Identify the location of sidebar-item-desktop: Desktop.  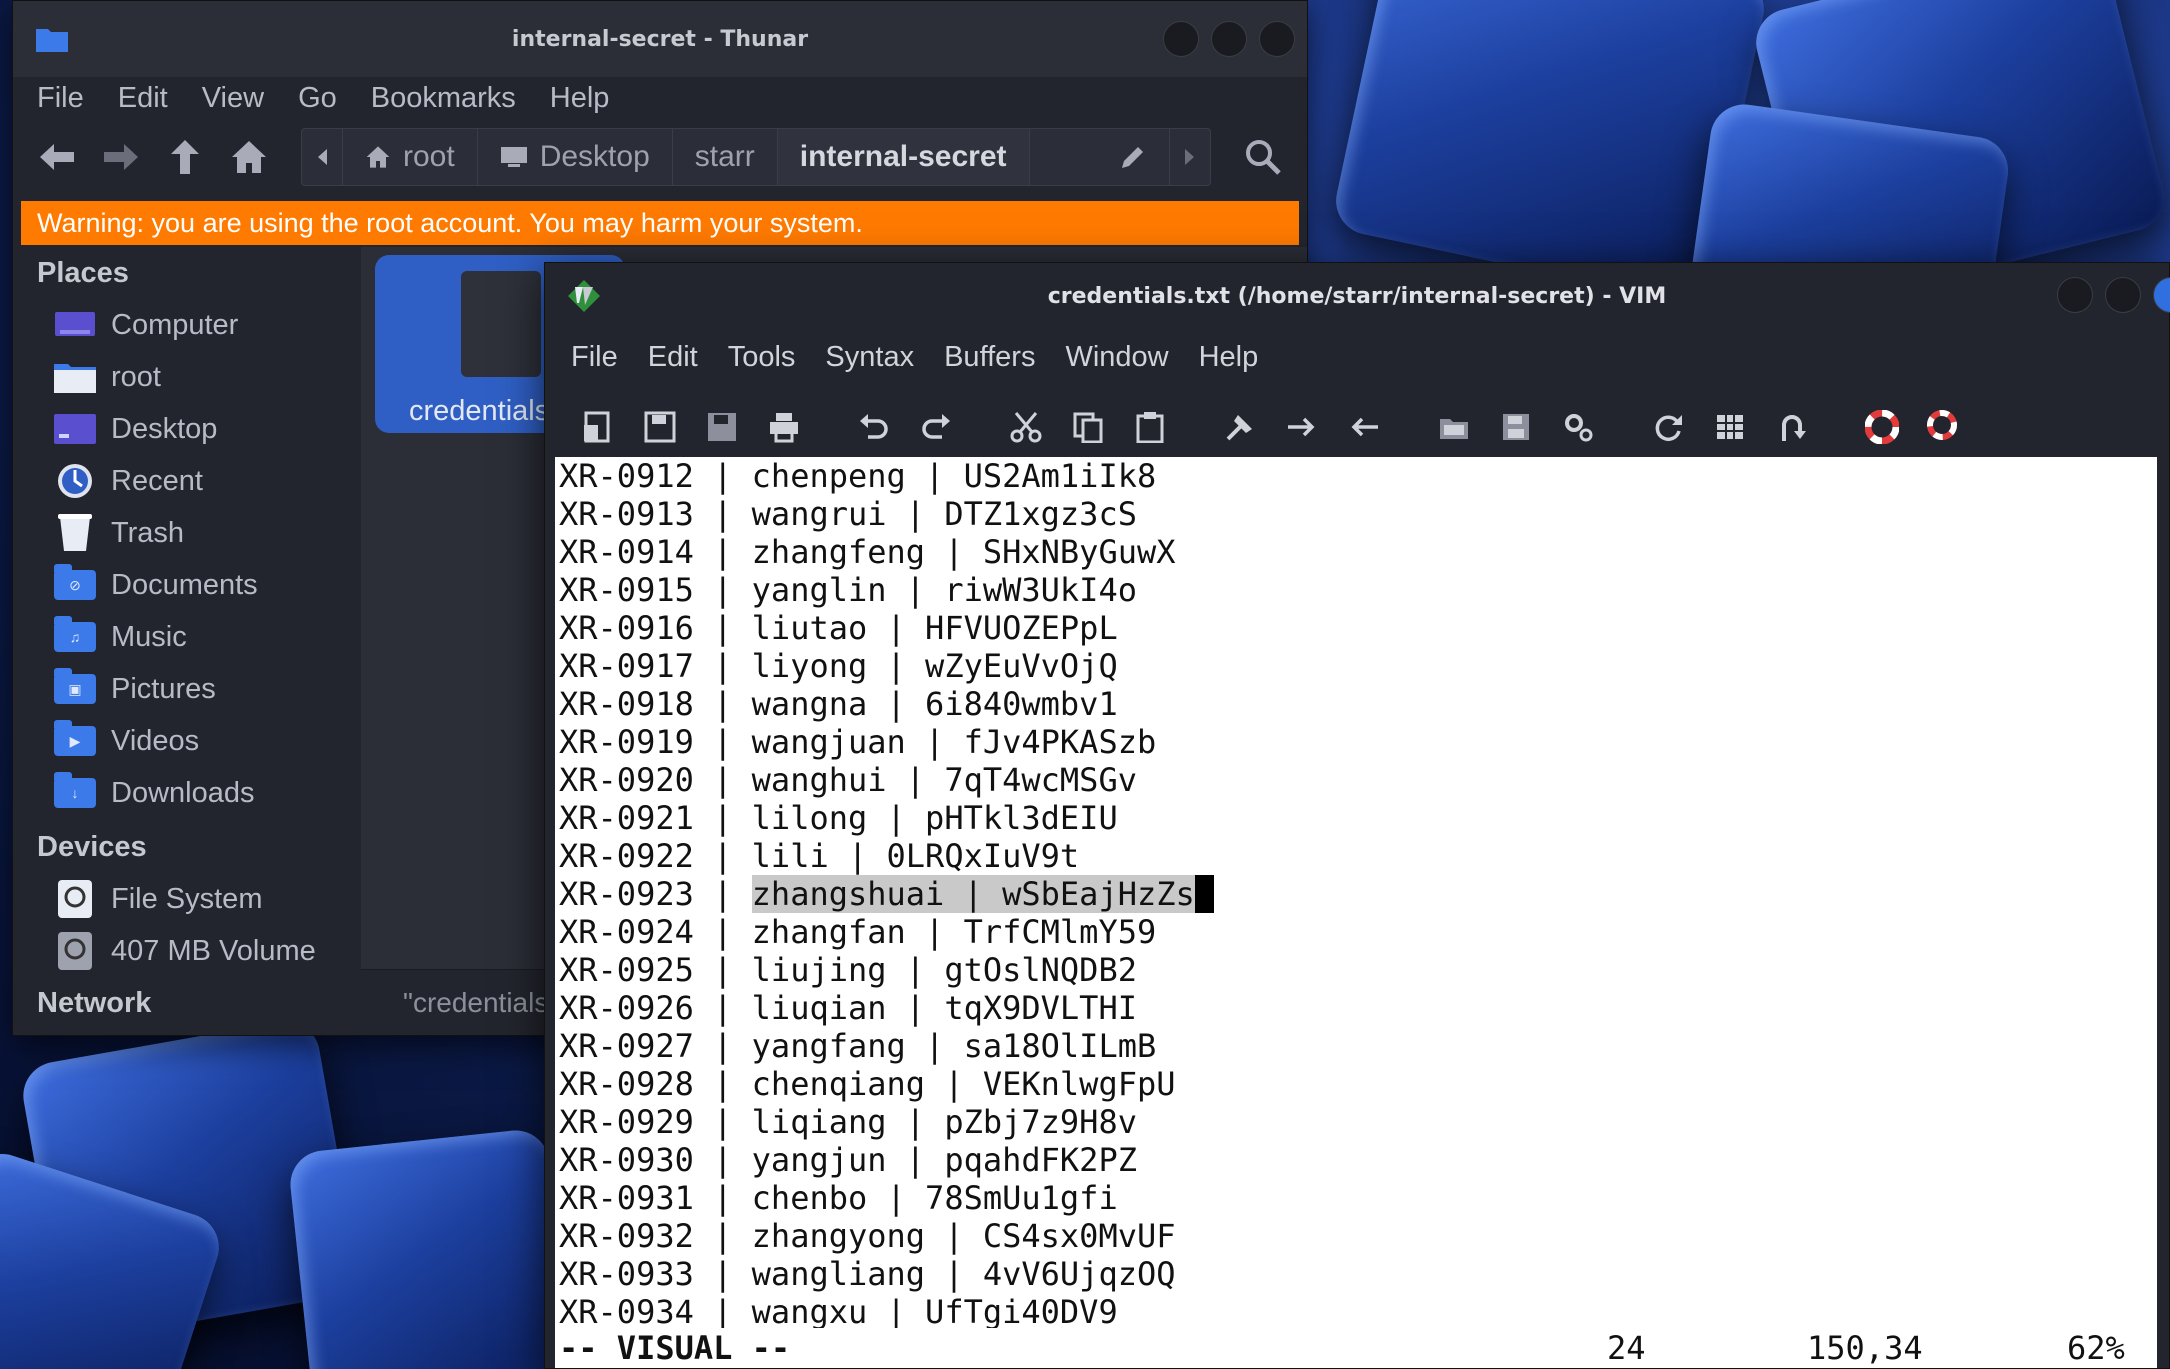
(187, 429).